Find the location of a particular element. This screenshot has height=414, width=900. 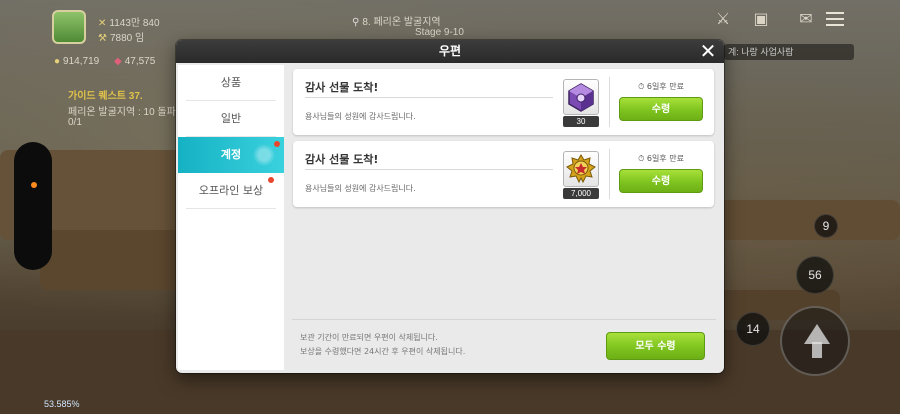

counter-badge: 9 is located at coordinates (826, 226).